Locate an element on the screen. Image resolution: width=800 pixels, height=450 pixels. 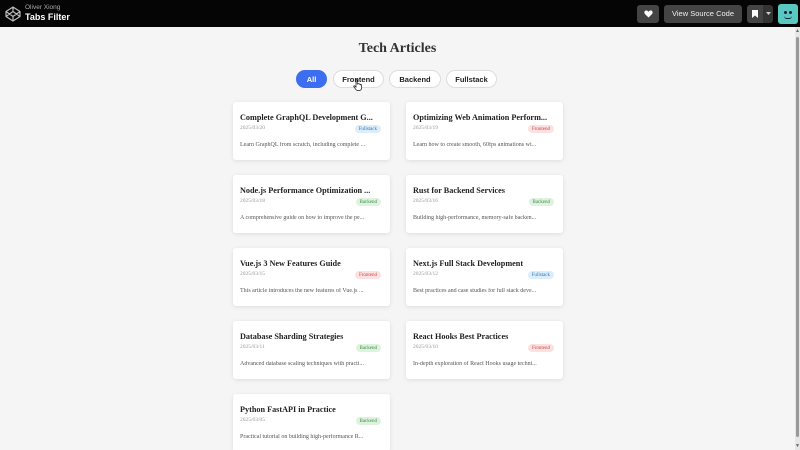
codepen-logo-icon is located at coordinates (13, 13).